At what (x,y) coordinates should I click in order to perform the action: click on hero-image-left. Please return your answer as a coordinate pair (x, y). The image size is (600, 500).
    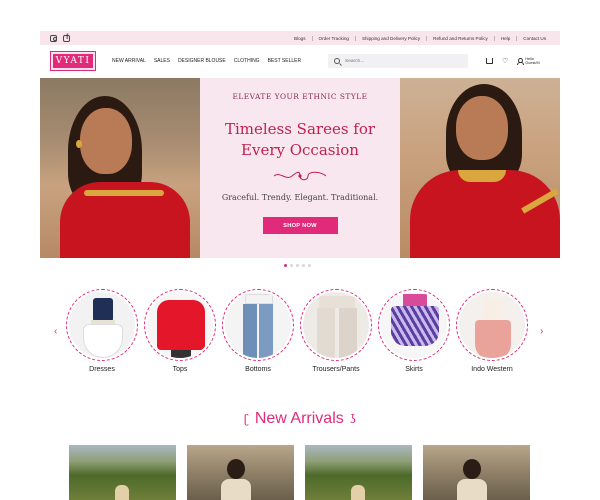
    Looking at the image, I should click on (120, 168).